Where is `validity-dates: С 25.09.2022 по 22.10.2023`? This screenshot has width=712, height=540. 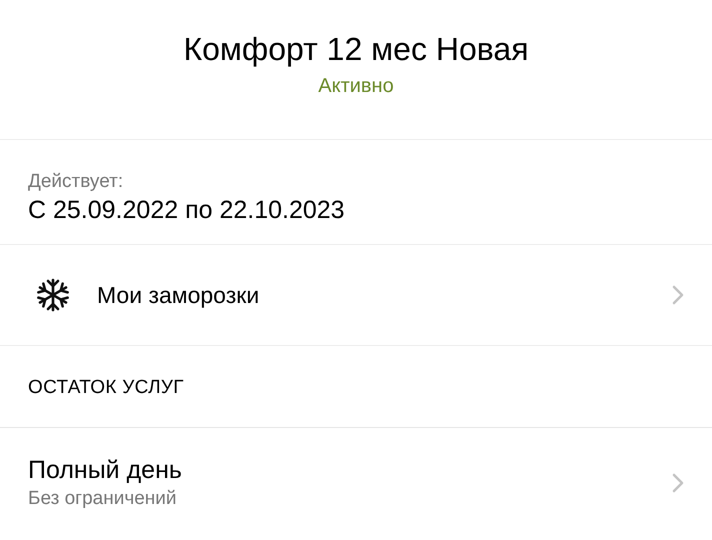 validity-dates: С 25.09.2022 по 22.10.2023 is located at coordinates (187, 210).